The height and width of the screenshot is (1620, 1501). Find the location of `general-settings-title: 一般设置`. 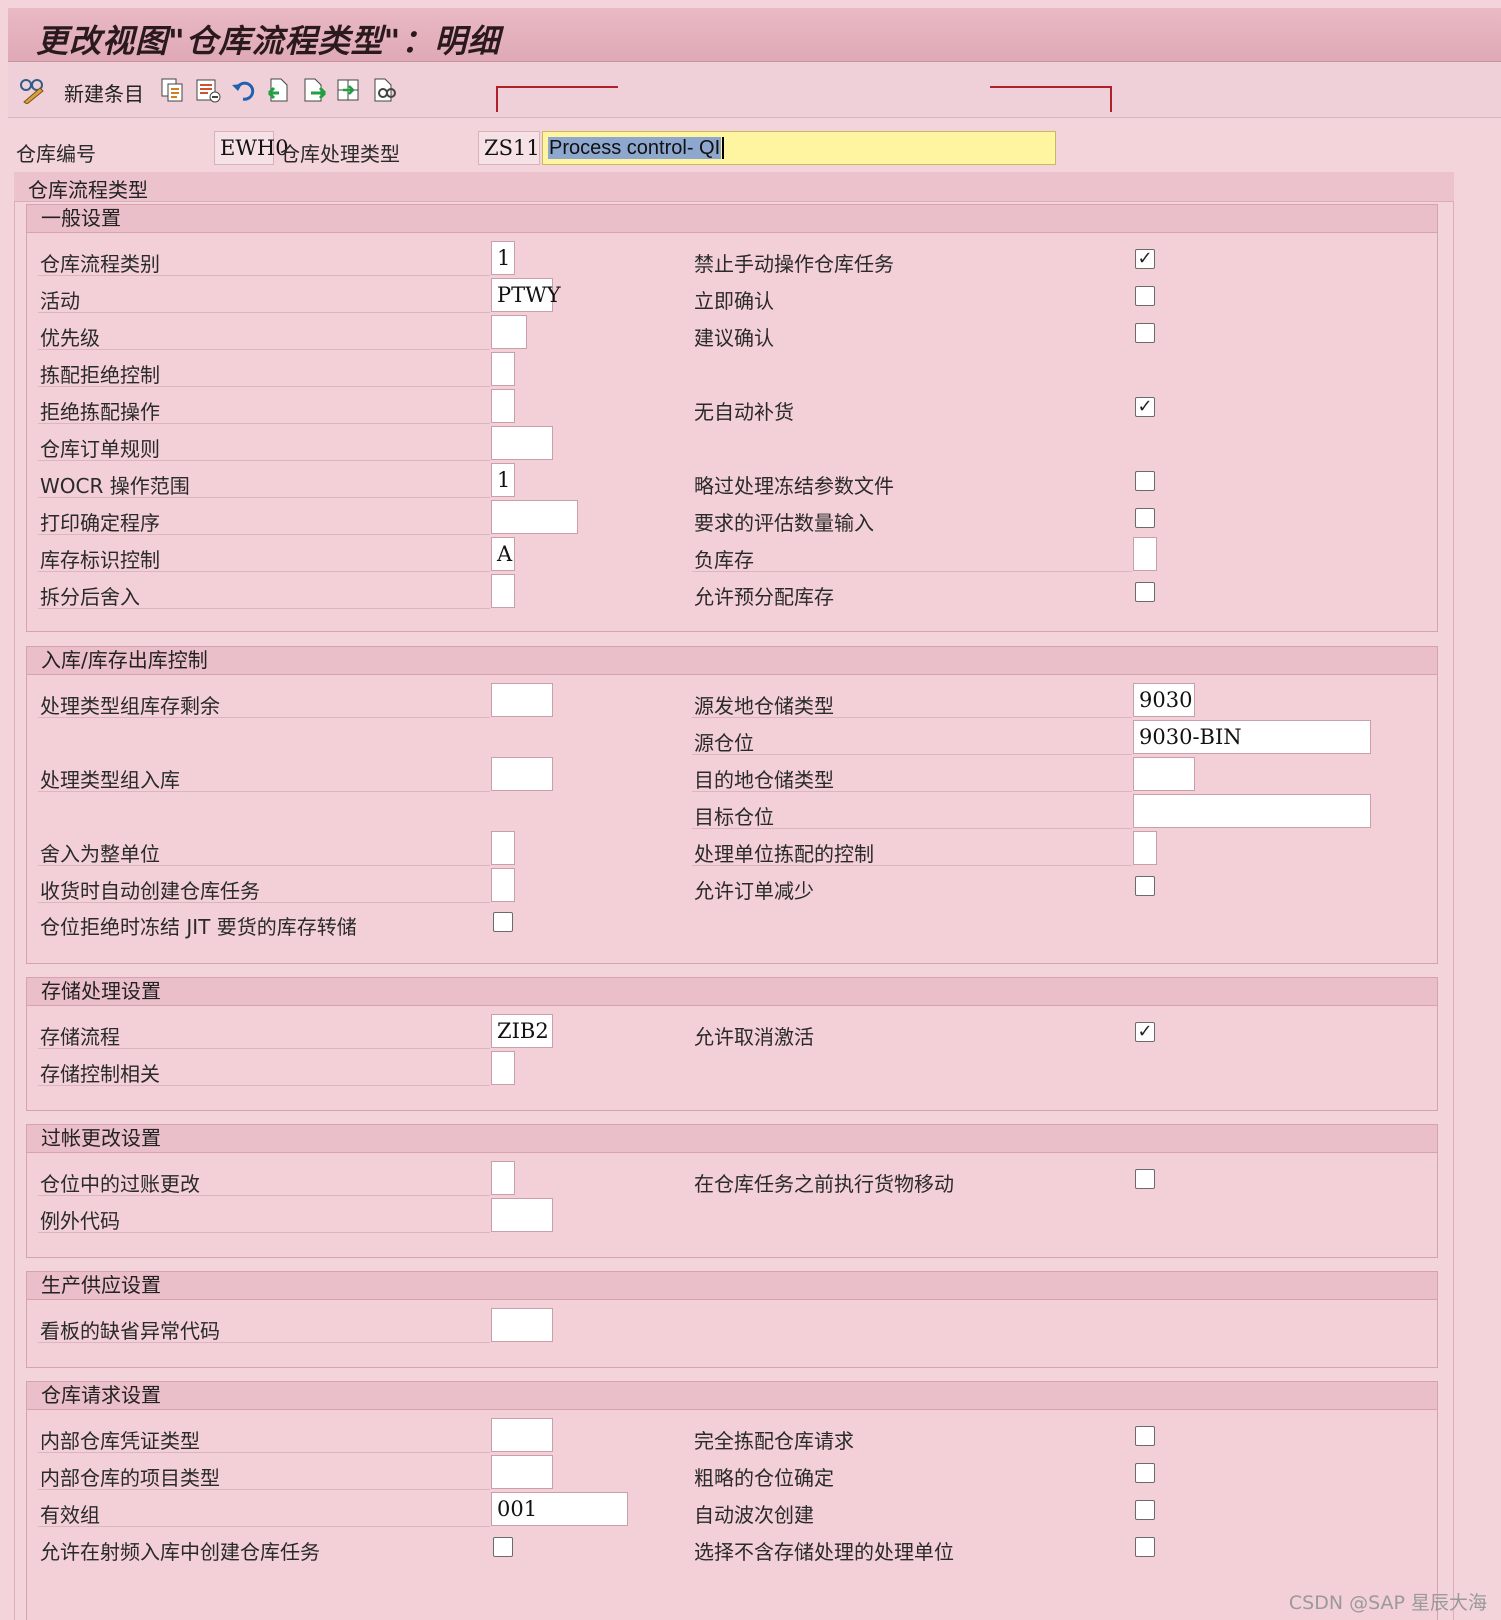

general-settings-title: 一般设置 is located at coordinates (732, 219).